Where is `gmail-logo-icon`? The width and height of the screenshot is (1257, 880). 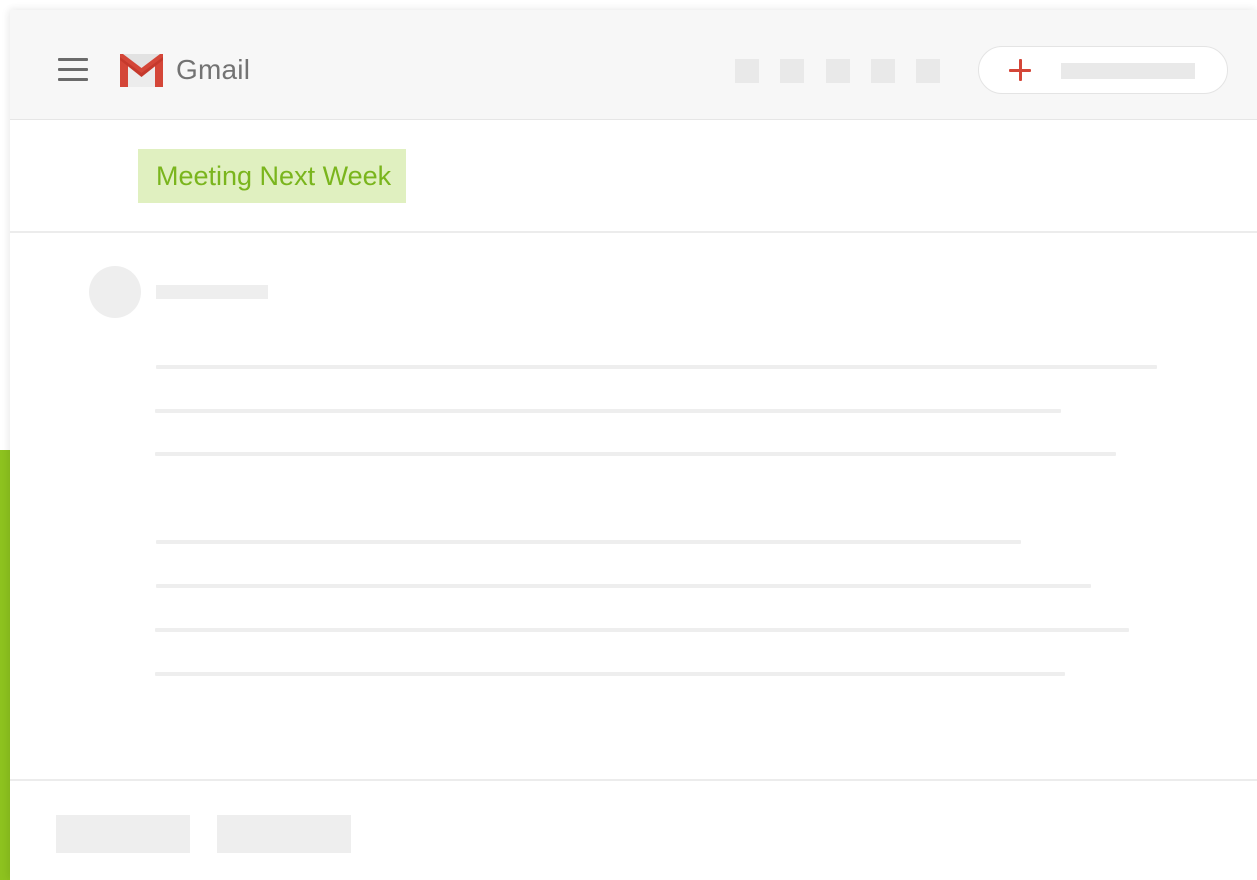
gmail-logo-icon is located at coordinates (141, 70).